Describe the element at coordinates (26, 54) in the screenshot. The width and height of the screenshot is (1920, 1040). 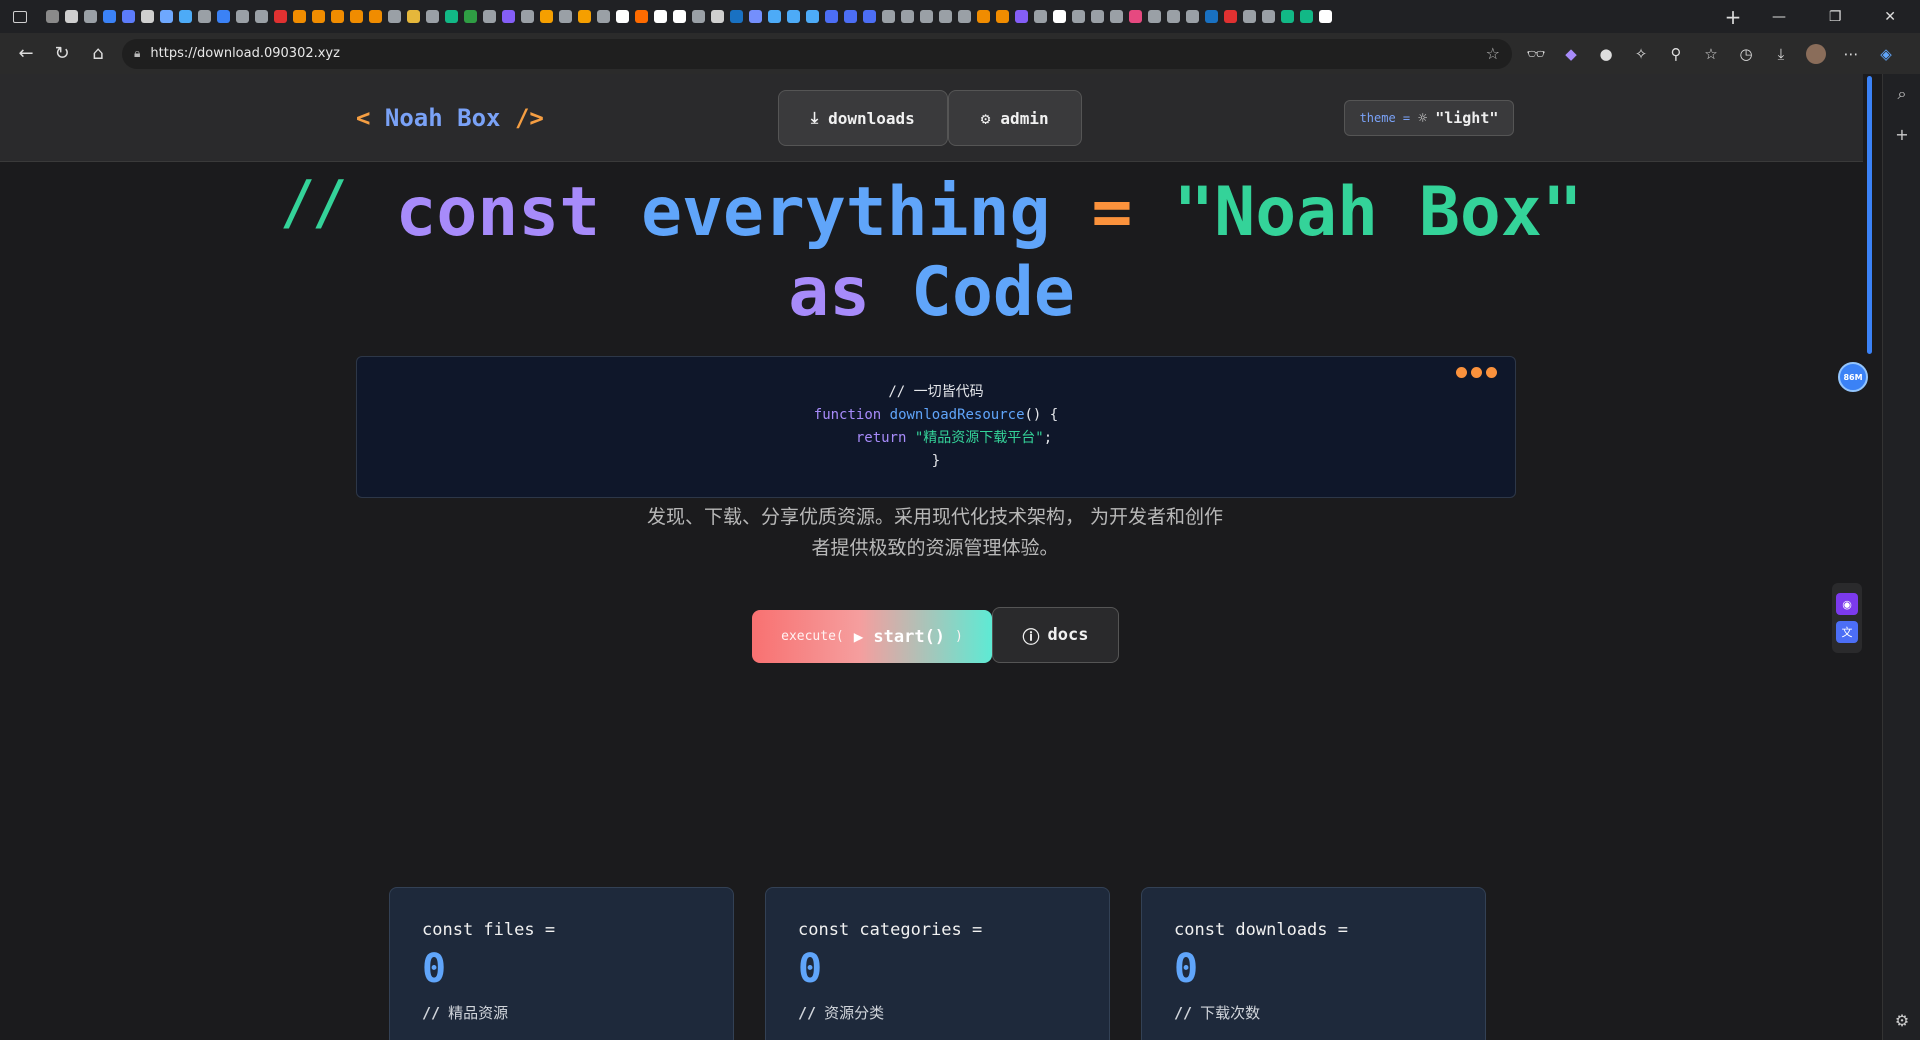
I see `back-icon: ←` at that location.